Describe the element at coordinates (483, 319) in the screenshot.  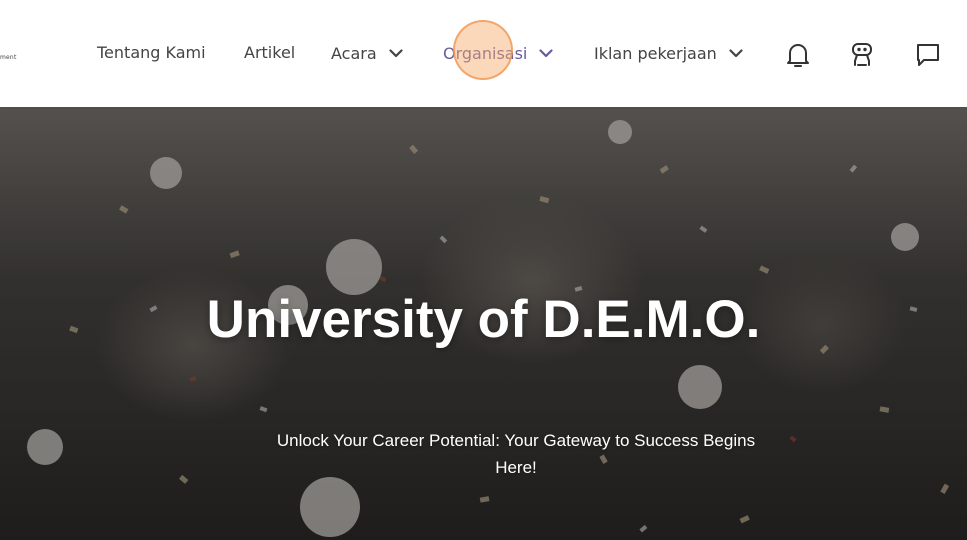
I see `hero-title: University of D.E.M.O.` at that location.